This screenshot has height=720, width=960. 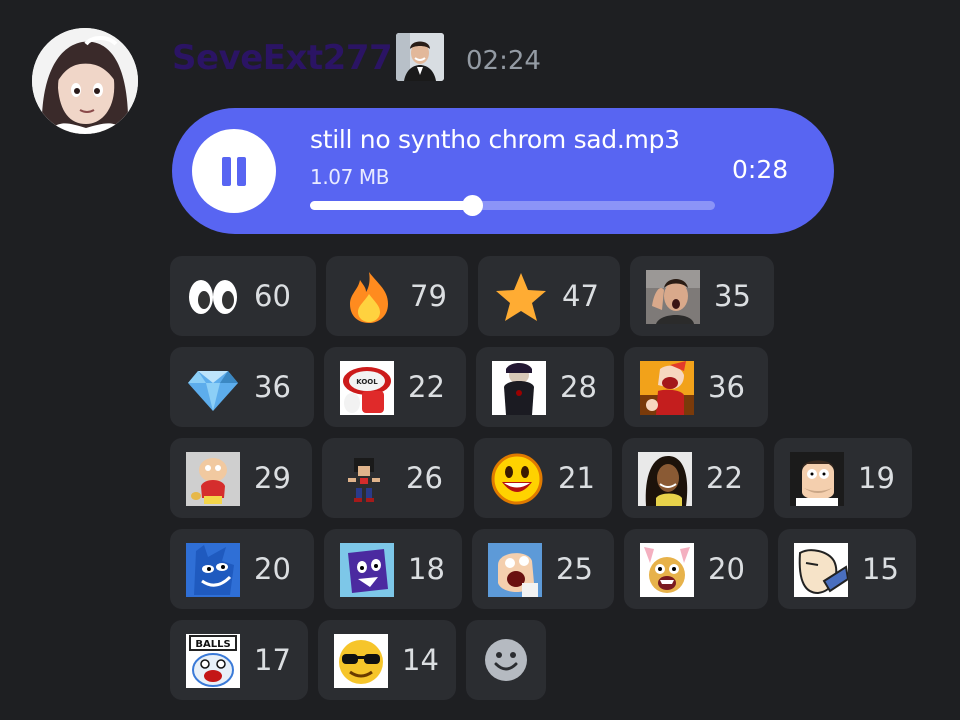 What do you see at coordinates (234, 171) in the screenshot?
I see `pause-button` at bounding box center [234, 171].